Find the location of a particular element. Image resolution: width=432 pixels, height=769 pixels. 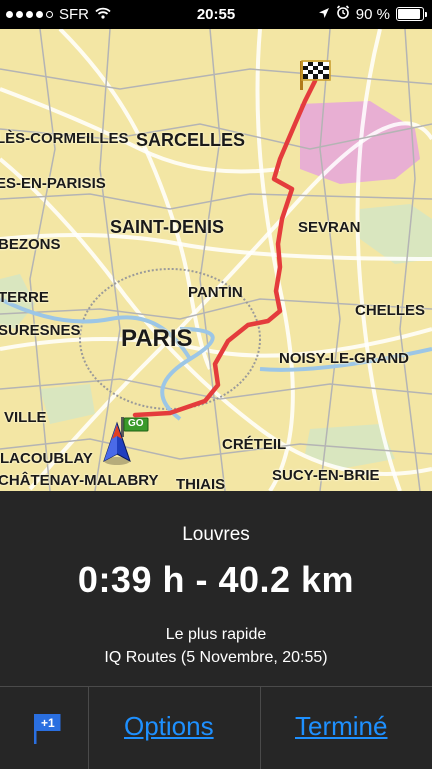

map-label-sevran: SEVRAN is located at coordinates (329, 227).